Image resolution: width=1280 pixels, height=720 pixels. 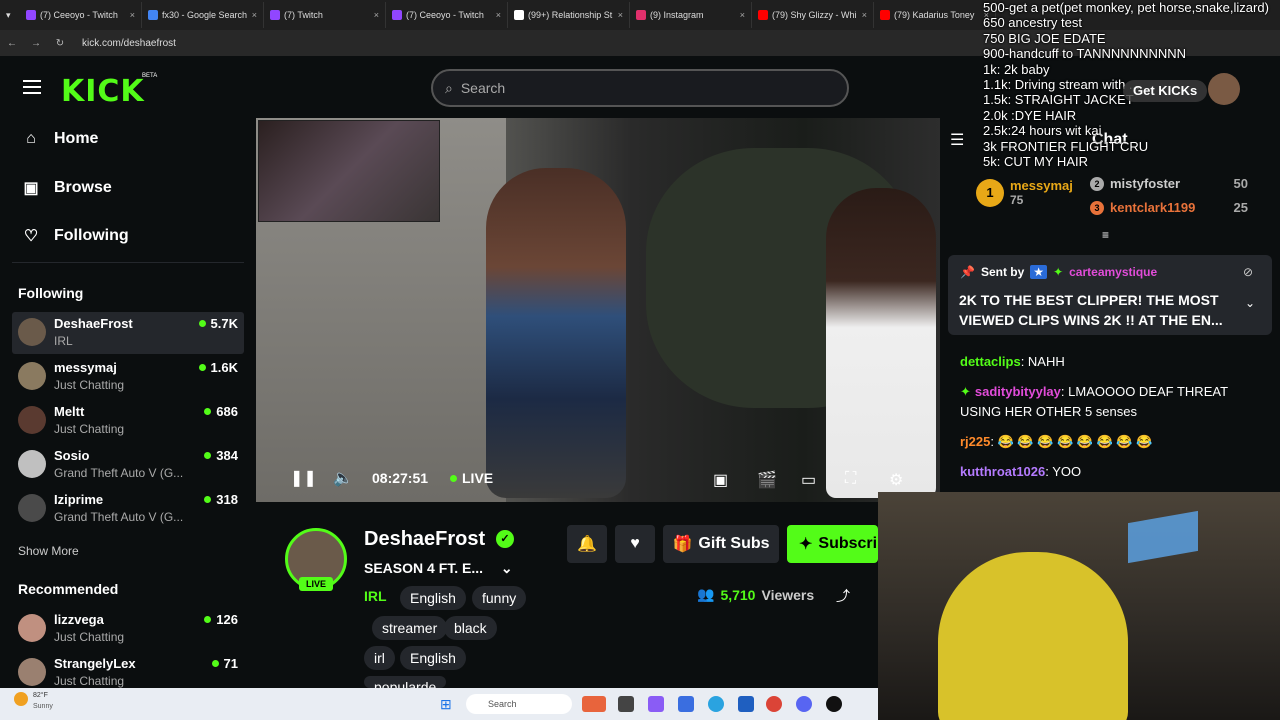 What do you see at coordinates (446, 704) in the screenshot?
I see `windows-start-icon: ⊞` at bounding box center [446, 704].